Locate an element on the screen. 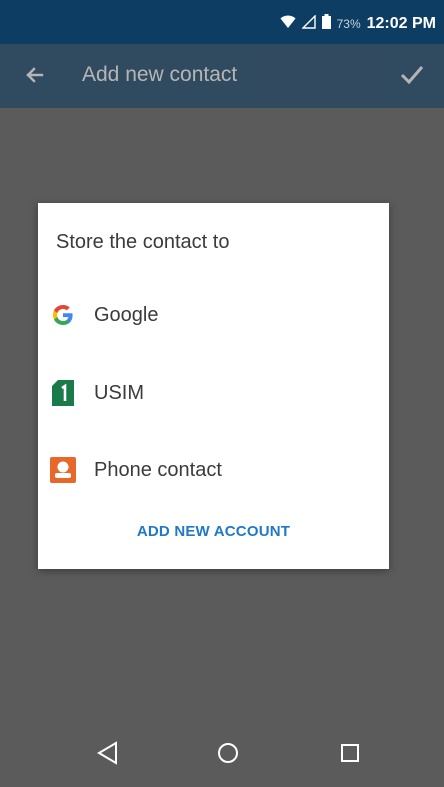 Image resolution: width=444 pixels, height=787 pixels. usim-icon is located at coordinates (63, 393).